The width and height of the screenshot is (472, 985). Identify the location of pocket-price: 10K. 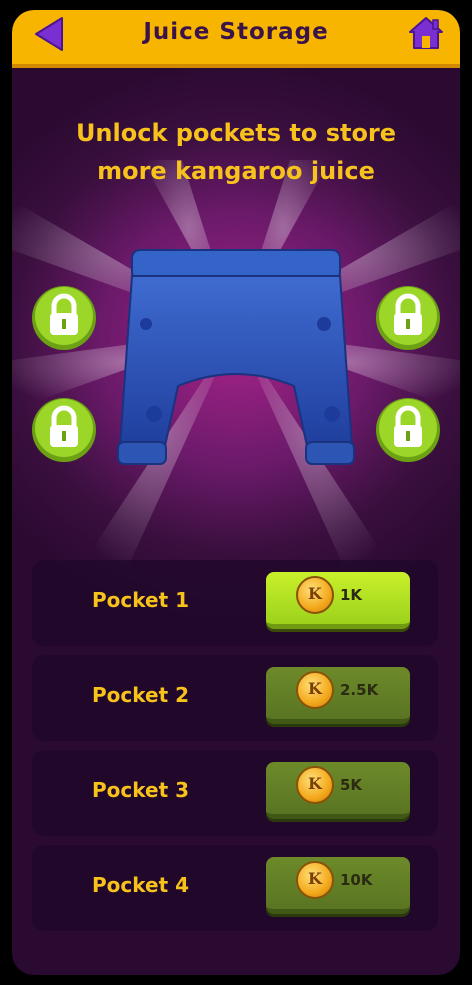
(356, 880).